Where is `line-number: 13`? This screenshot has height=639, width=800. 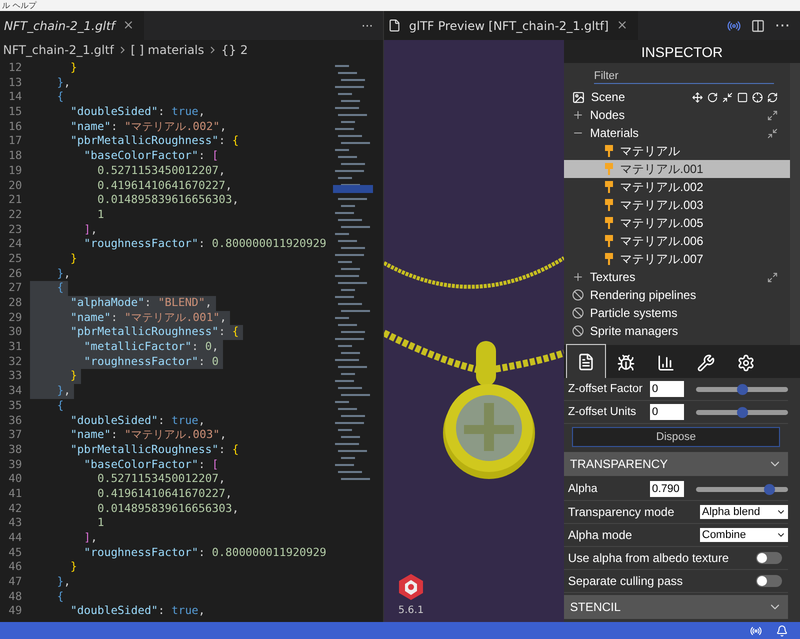 line-number: 13 is located at coordinates (15, 83).